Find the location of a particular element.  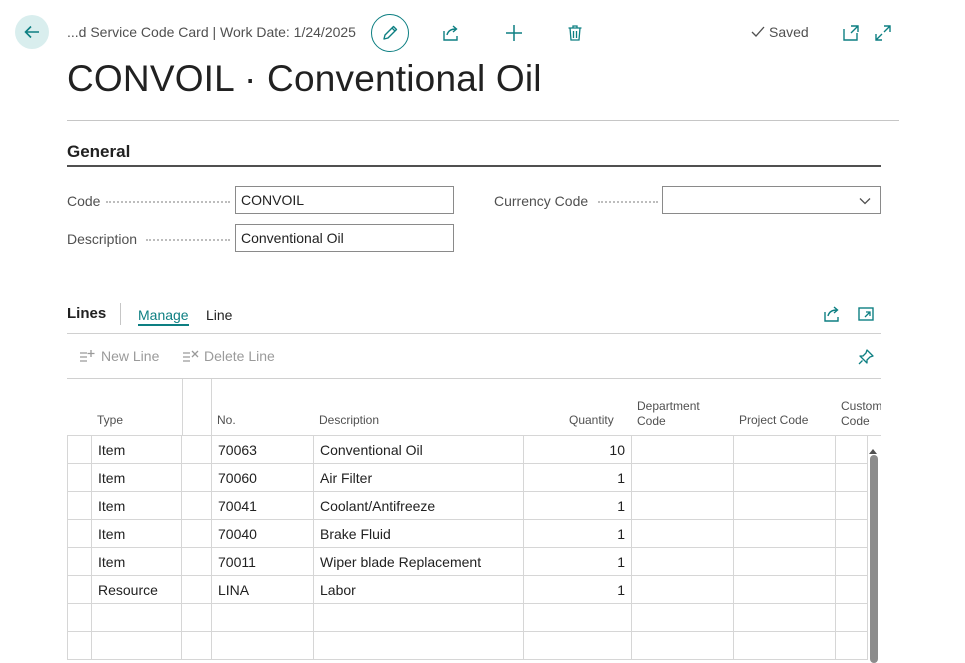

cell-quantity is located at coordinates (578, 618).